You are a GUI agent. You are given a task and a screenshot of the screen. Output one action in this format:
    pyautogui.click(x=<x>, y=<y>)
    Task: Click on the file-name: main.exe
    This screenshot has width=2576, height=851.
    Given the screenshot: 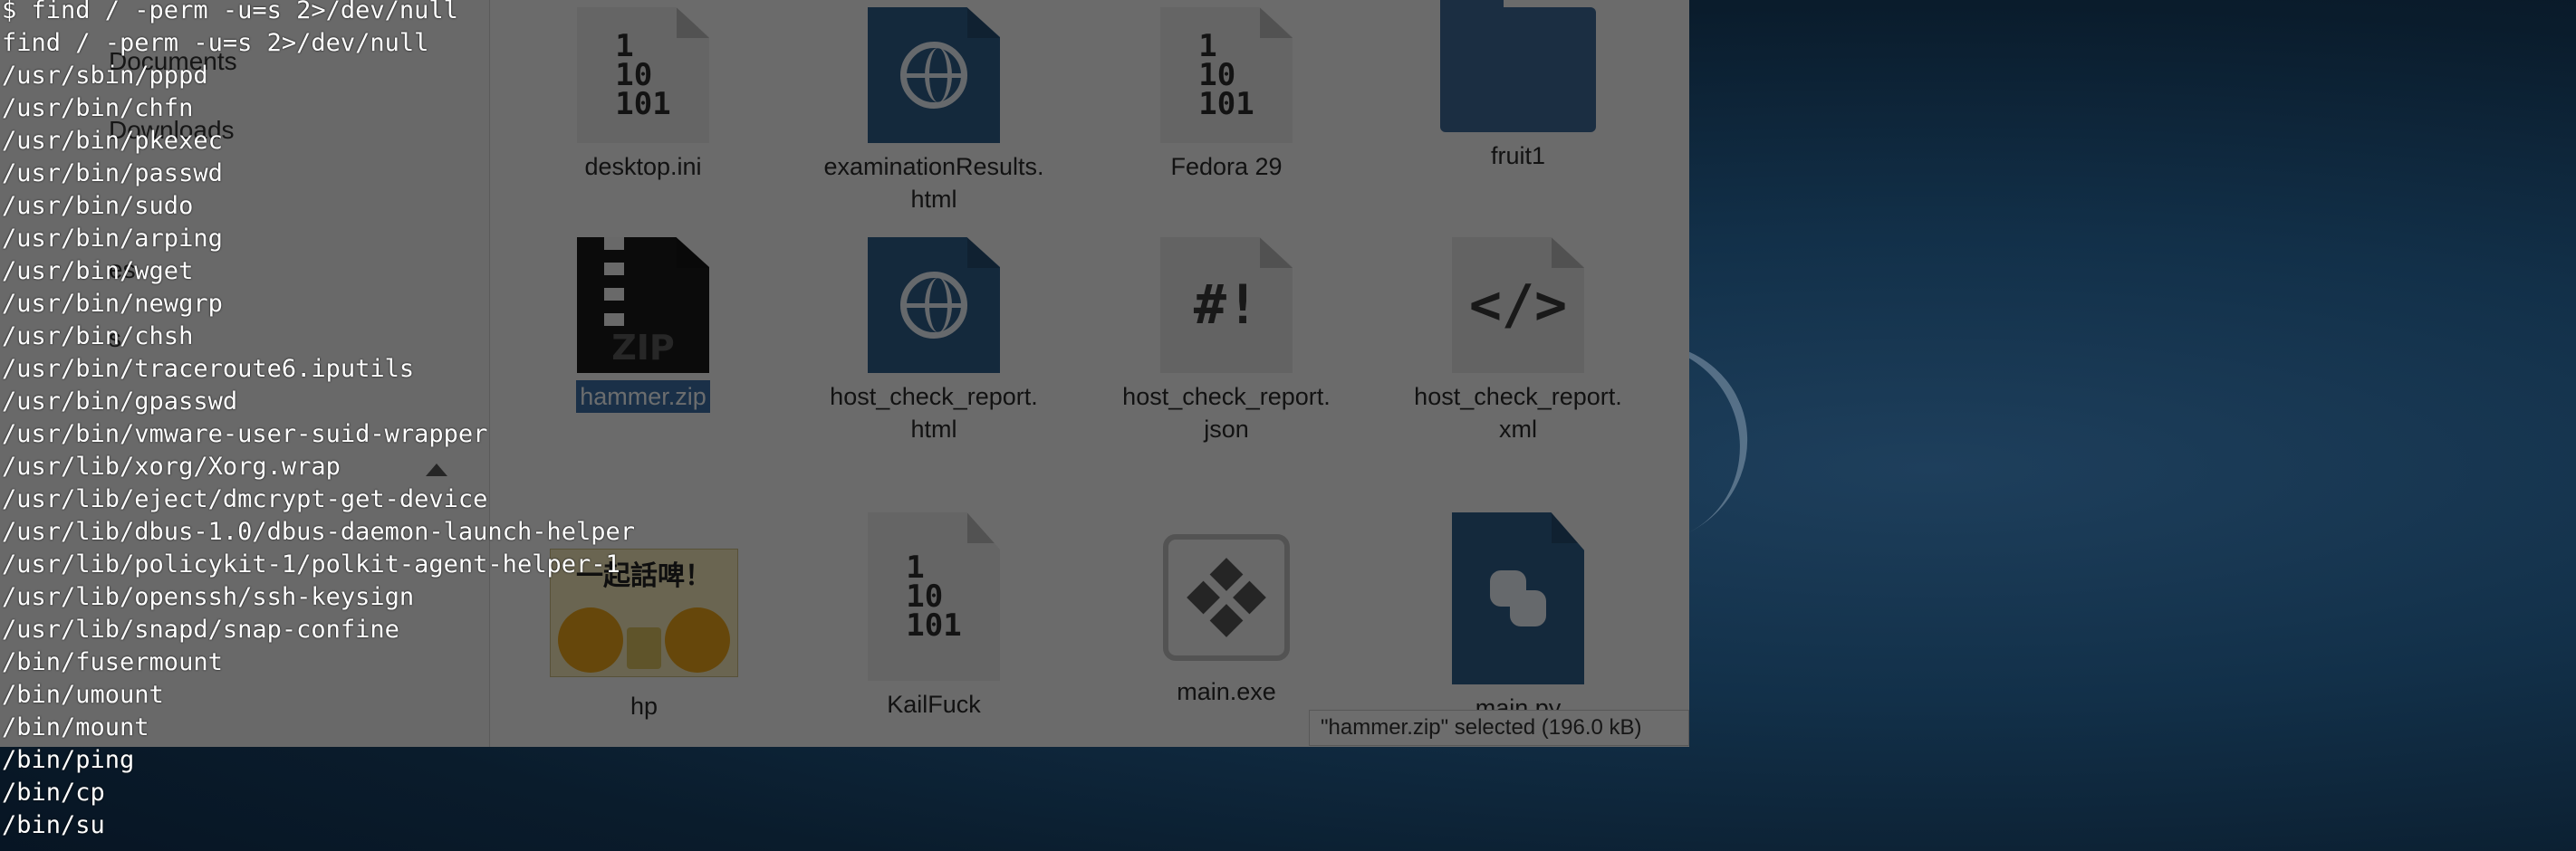 What is the action you would take?
    pyautogui.click(x=1226, y=691)
    